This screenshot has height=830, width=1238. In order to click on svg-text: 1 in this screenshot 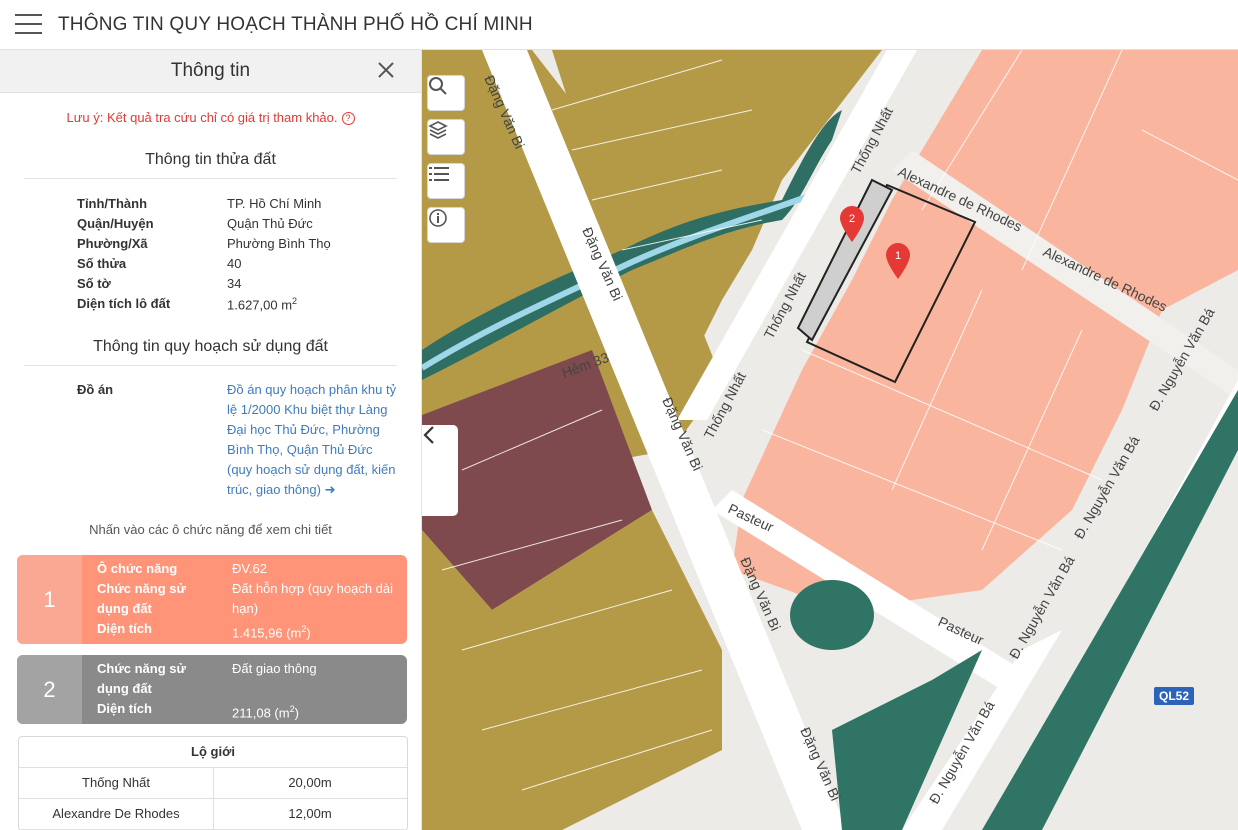, I will do `click(898, 256)`.